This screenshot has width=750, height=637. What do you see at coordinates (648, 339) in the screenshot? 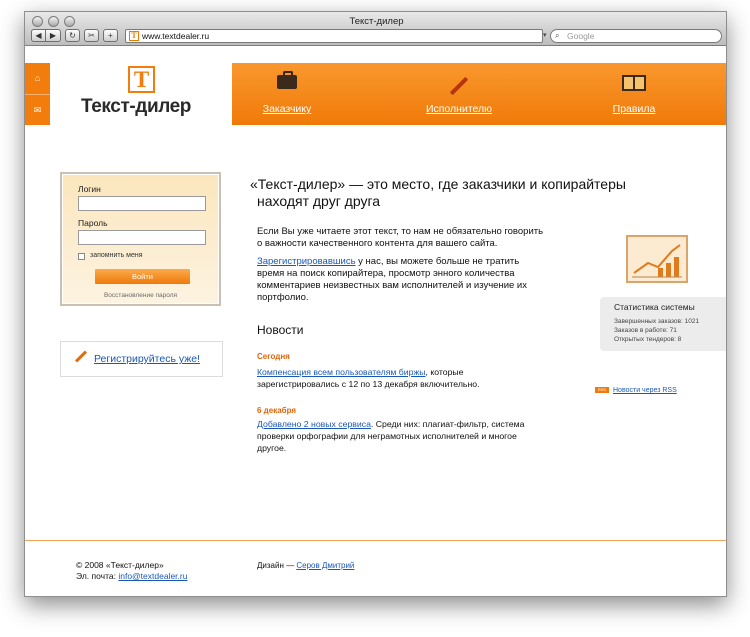
I see `stats-open-tenders: Открытых тендеров: 8` at bounding box center [648, 339].